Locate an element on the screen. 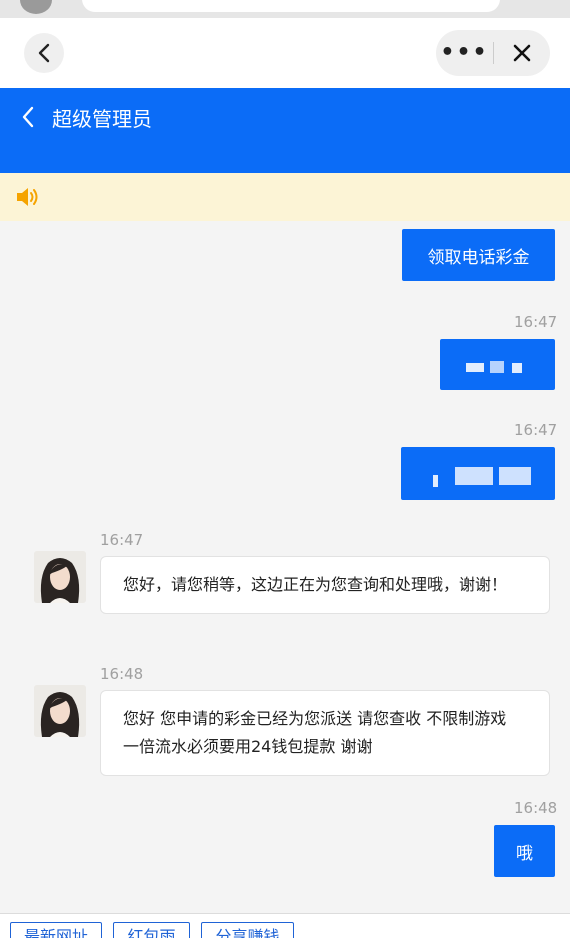 This screenshot has height=938, width=570. back-chevron-icon is located at coordinates (44, 53).